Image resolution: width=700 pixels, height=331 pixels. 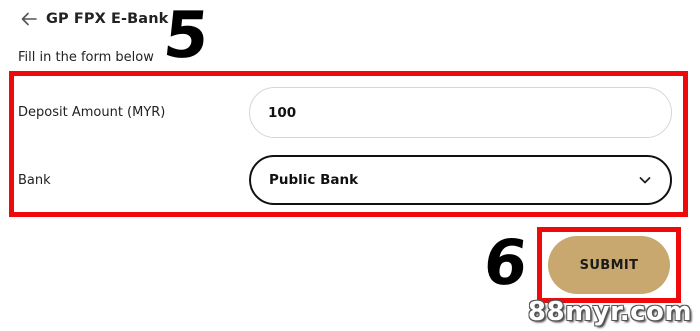 What do you see at coordinates (645, 180) in the screenshot?
I see `chevron-down-icon` at bounding box center [645, 180].